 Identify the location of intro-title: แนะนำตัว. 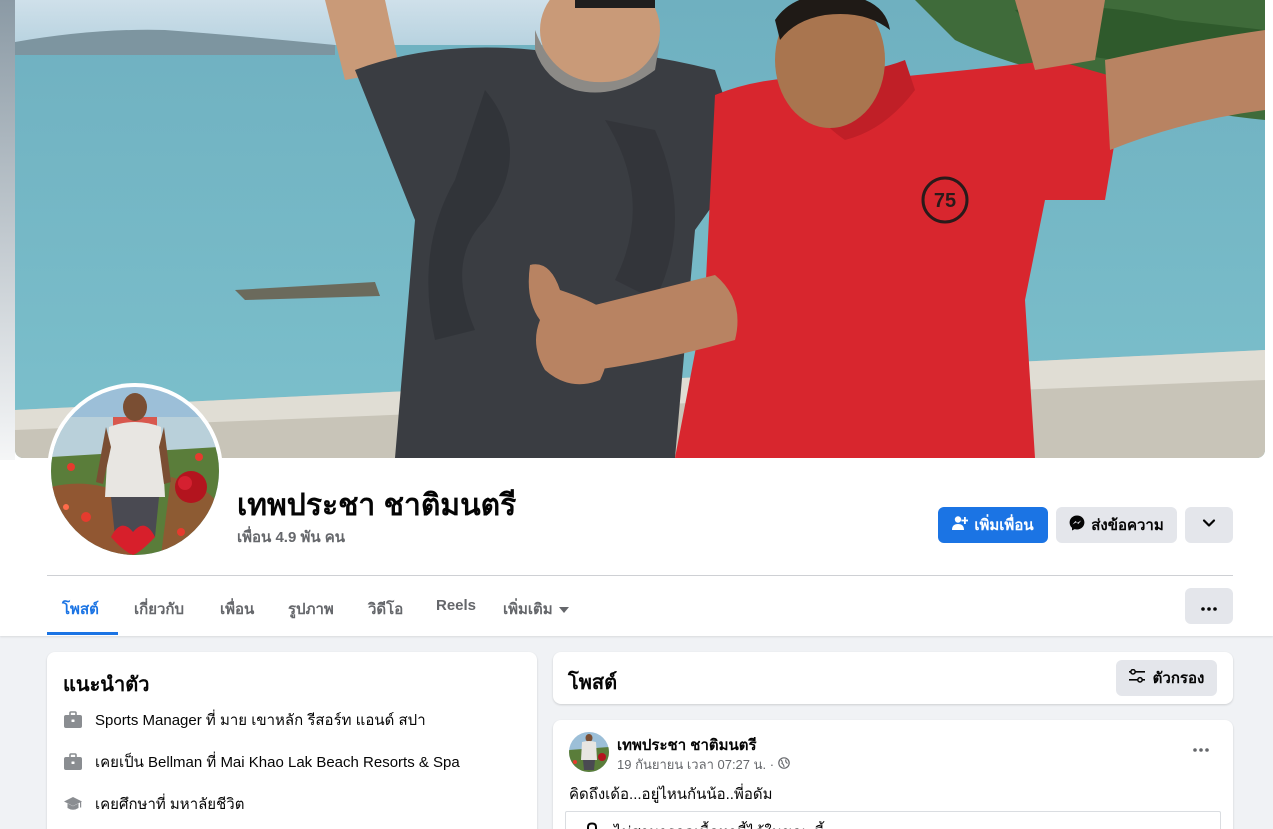
(106, 685).